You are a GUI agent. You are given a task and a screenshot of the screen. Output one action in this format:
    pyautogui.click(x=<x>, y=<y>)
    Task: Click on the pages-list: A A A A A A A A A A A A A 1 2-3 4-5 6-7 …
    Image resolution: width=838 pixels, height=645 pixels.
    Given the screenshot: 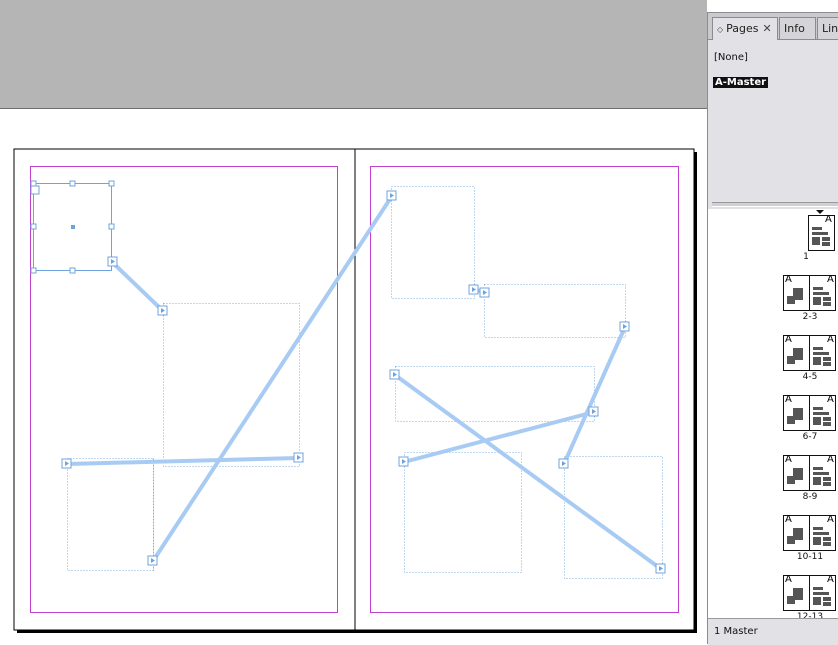 What is the action you would take?
    pyautogui.click(x=773, y=414)
    